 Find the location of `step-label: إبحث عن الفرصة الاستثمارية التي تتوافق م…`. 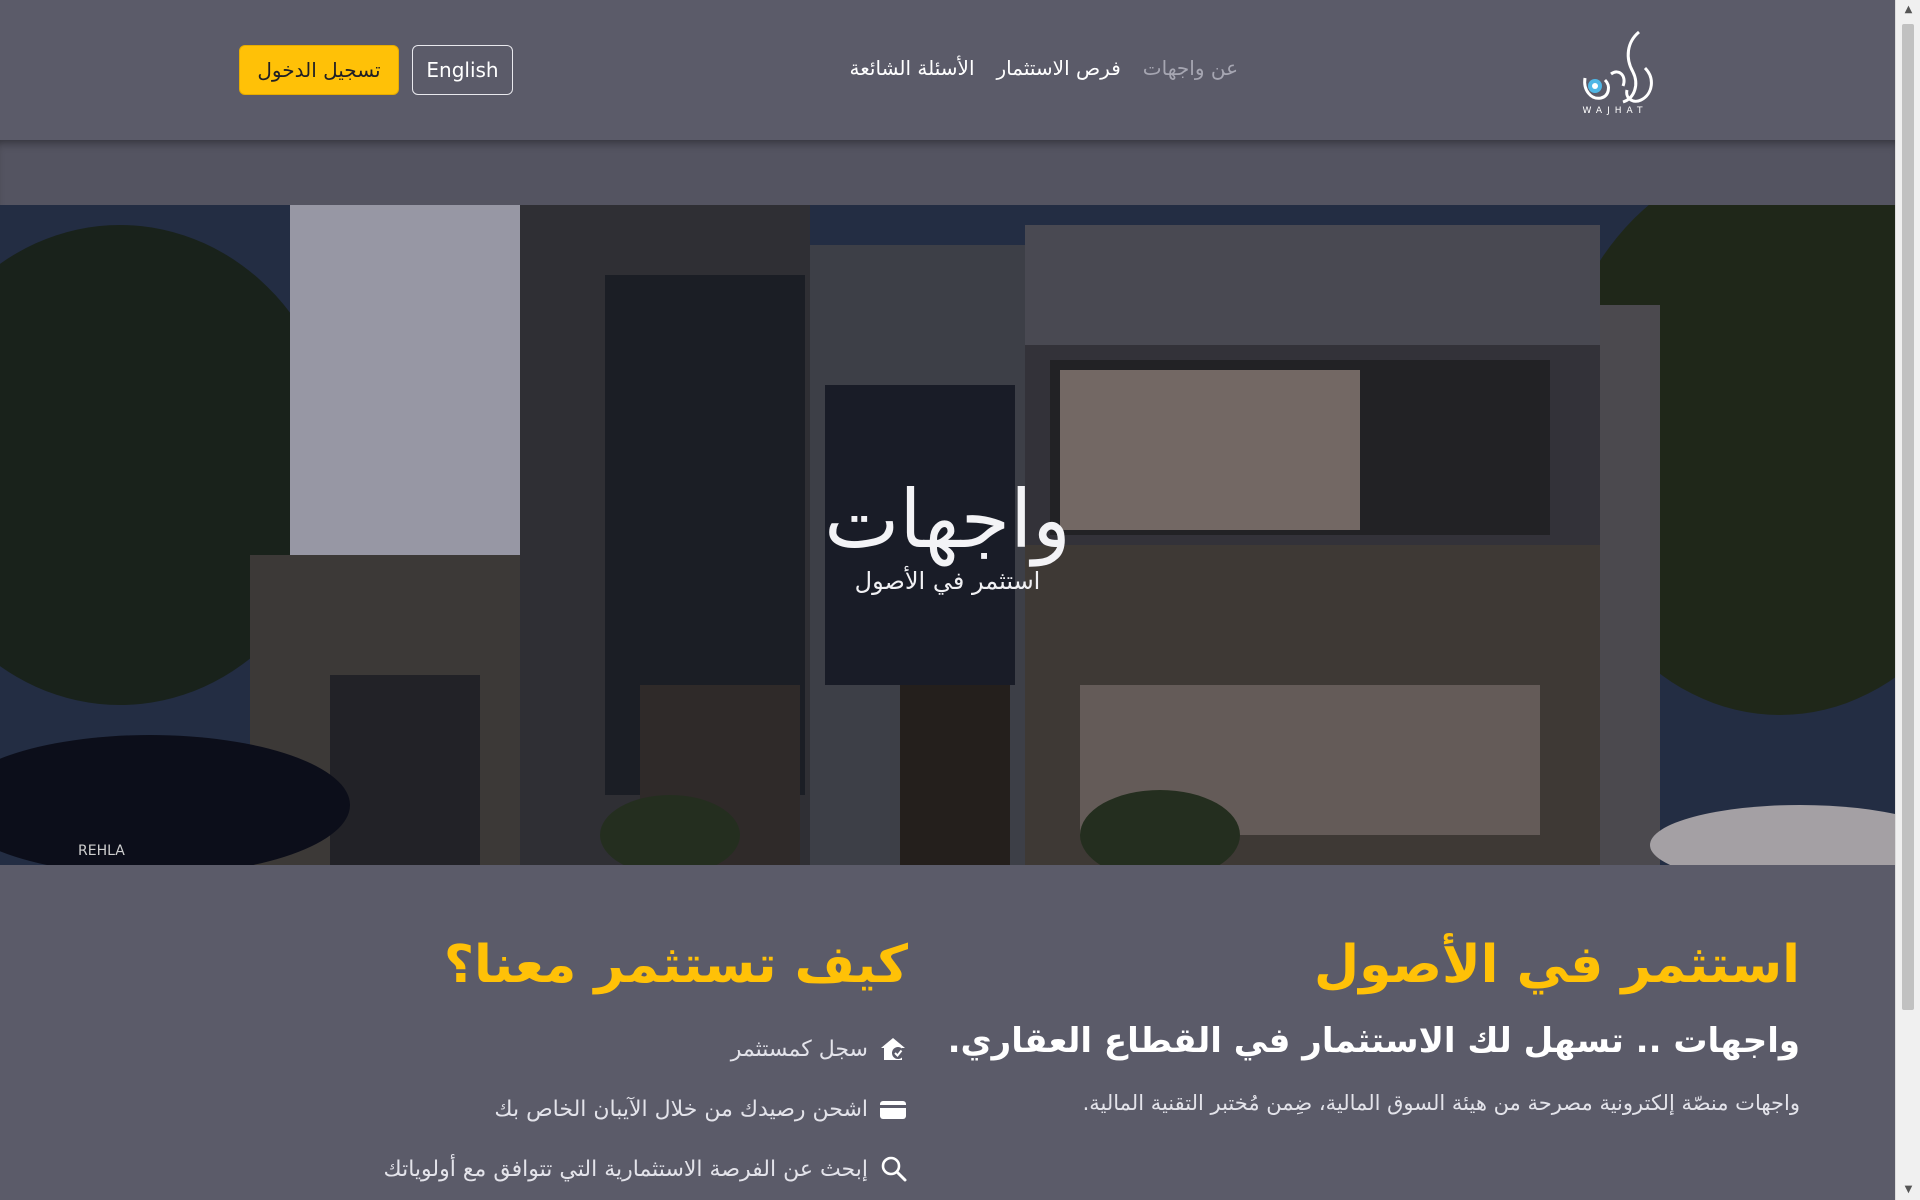

step-label: إبحث عن الفرصة الاستثمارية التي تتوافق م… is located at coordinates (625, 1169).